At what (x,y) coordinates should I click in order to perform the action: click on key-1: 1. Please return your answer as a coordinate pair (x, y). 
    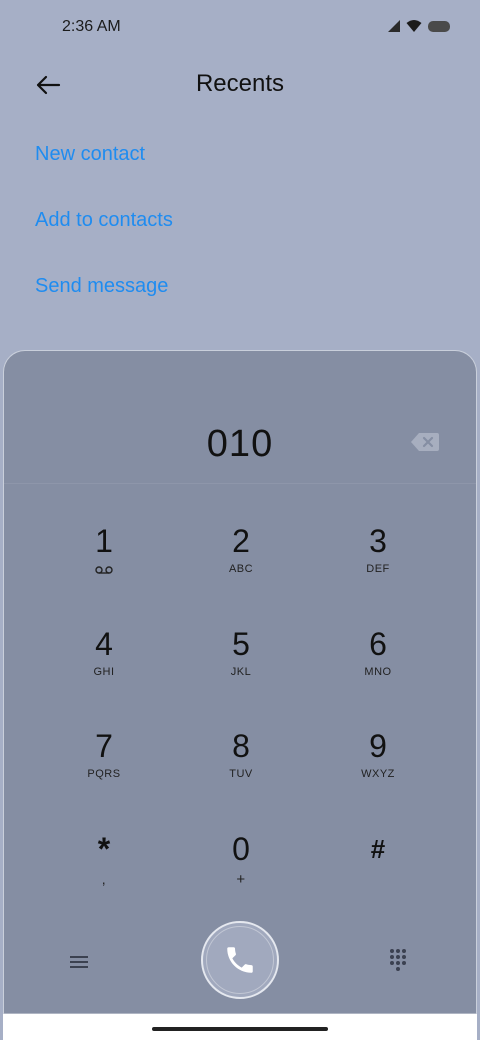
    Looking at the image, I should click on (104, 561).